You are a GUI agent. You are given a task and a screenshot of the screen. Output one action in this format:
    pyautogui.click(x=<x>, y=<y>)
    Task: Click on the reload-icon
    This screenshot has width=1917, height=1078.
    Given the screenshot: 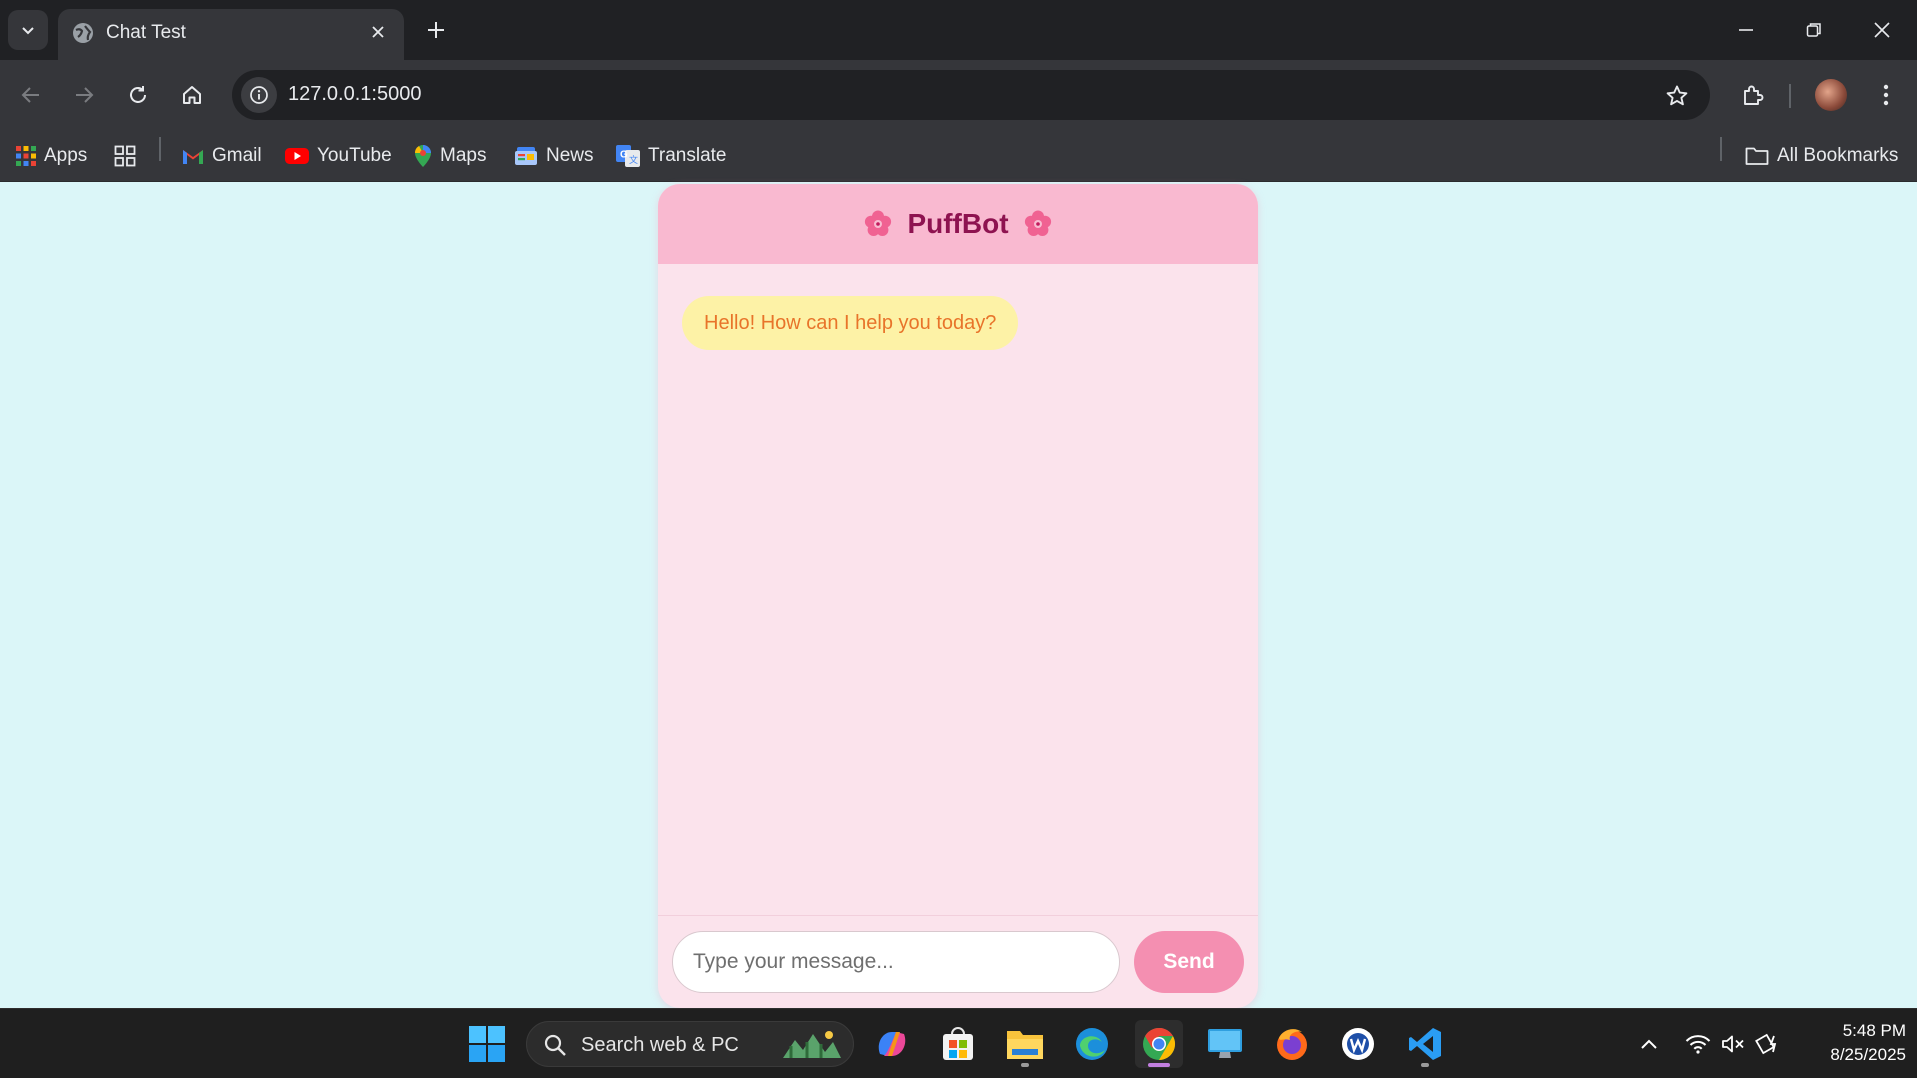 What is the action you would take?
    pyautogui.click(x=138, y=94)
    